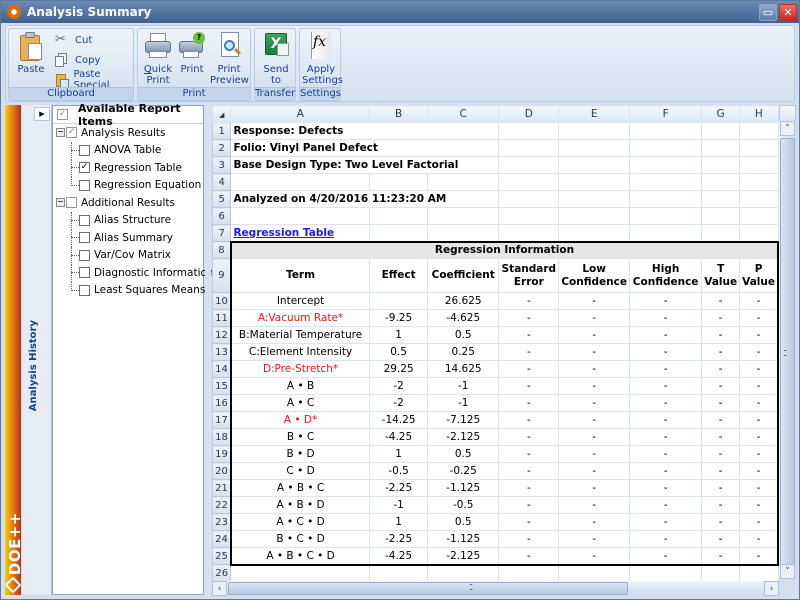 The image size is (800, 600). I want to click on value-cell: -7.125, so click(463, 420).